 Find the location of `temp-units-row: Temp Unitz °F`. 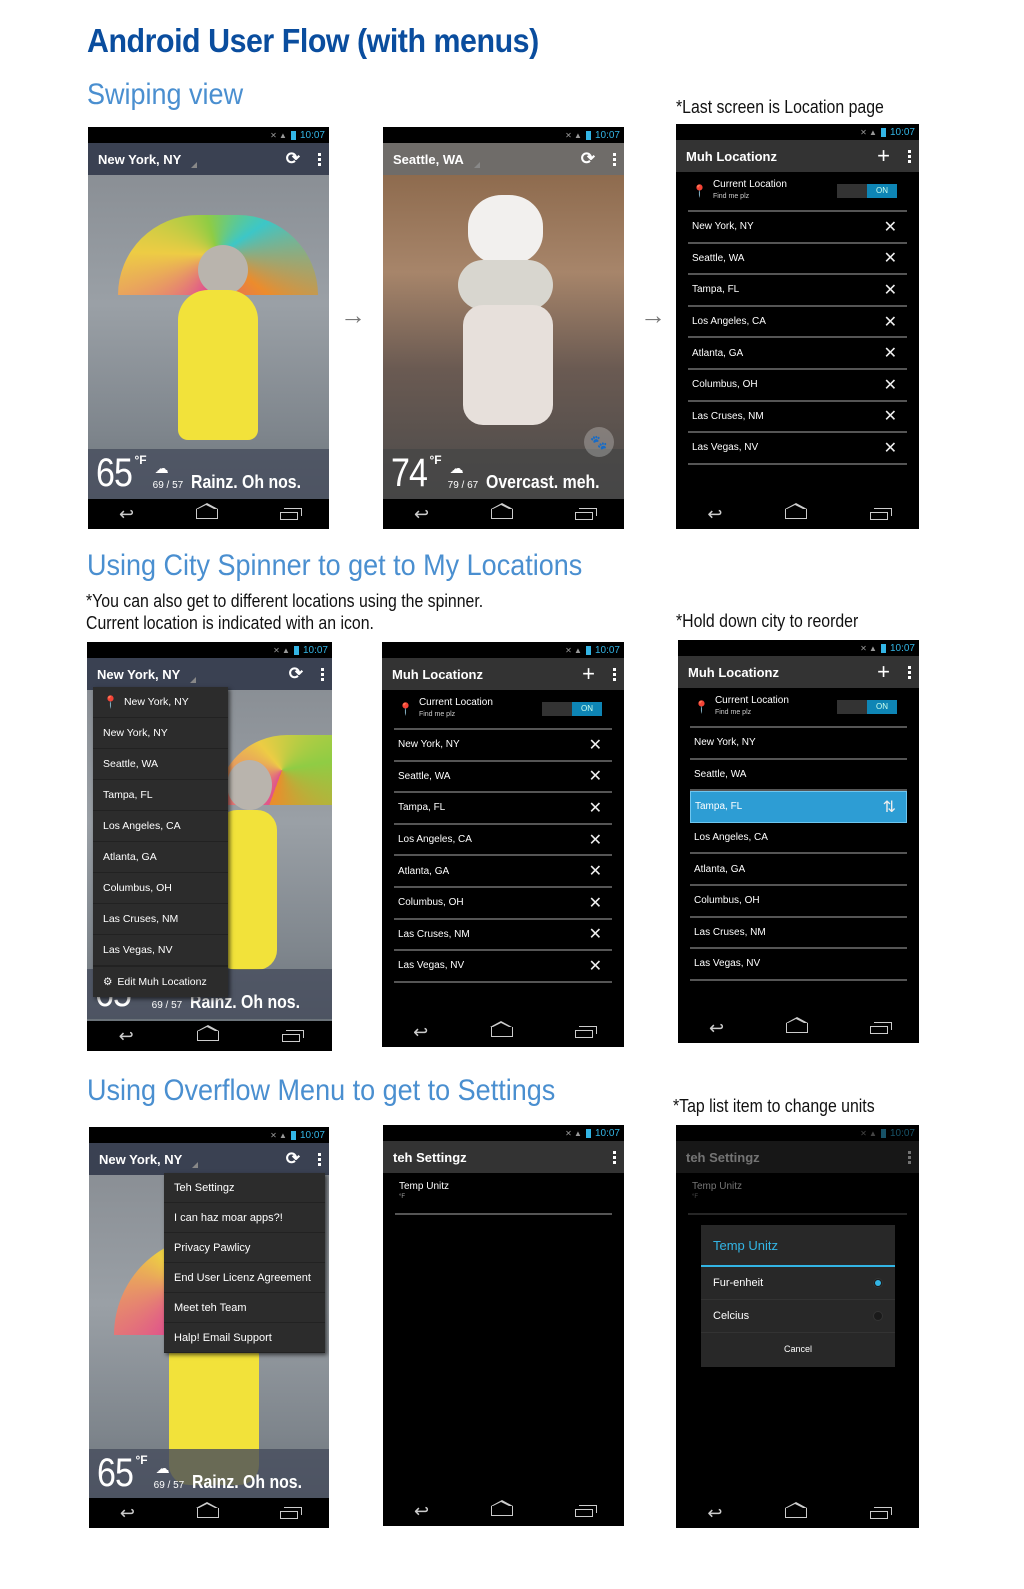

temp-units-row: Temp Unitz °F is located at coordinates (503, 1194).